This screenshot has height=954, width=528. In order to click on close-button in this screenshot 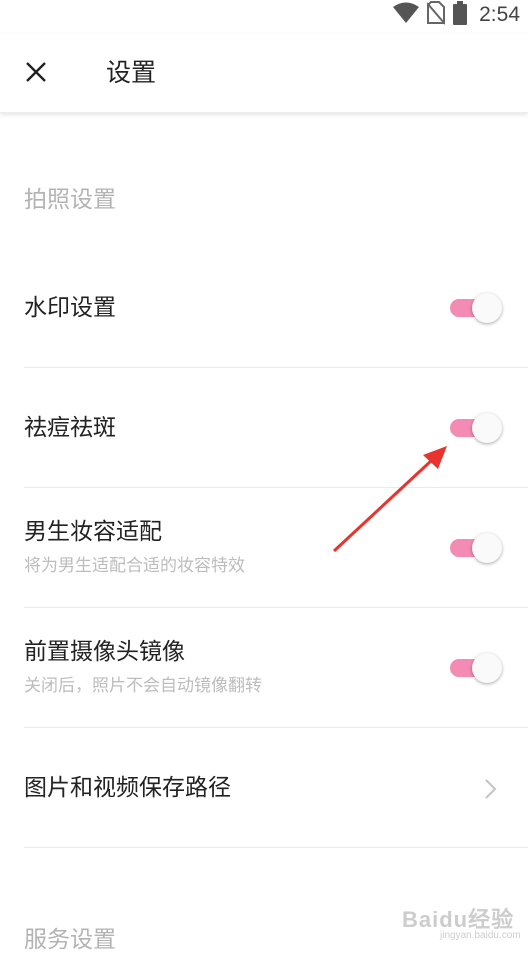, I will do `click(36, 74)`.